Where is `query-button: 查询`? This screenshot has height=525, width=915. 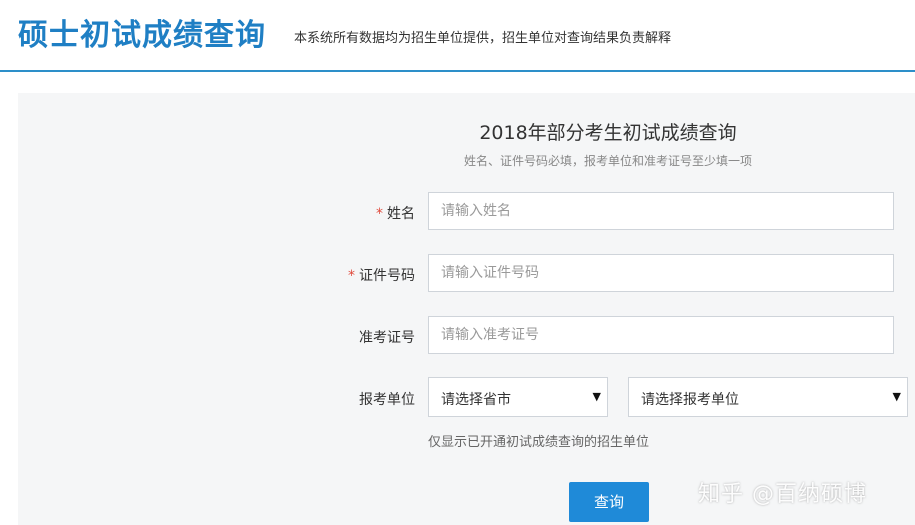
query-button: 查询 is located at coordinates (609, 502).